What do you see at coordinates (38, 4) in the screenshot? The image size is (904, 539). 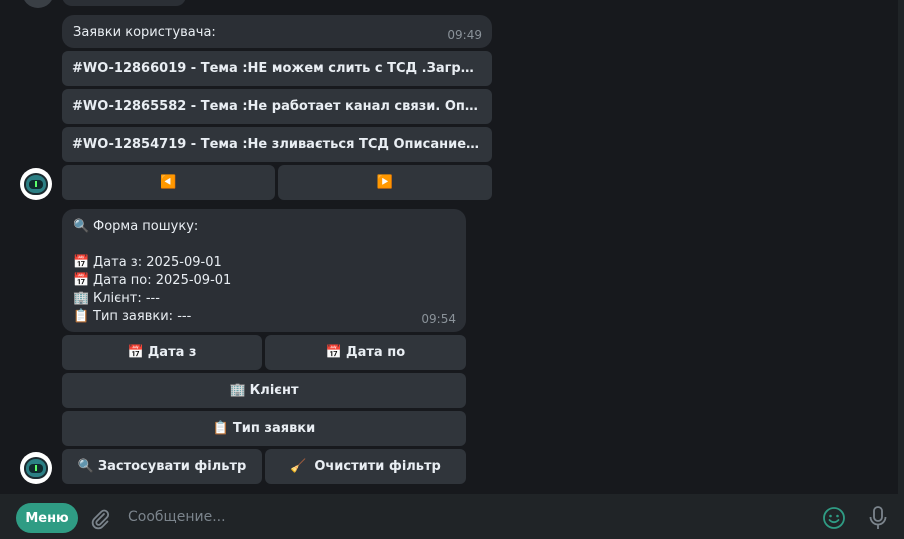 I see `bot-avatar-previous` at bounding box center [38, 4].